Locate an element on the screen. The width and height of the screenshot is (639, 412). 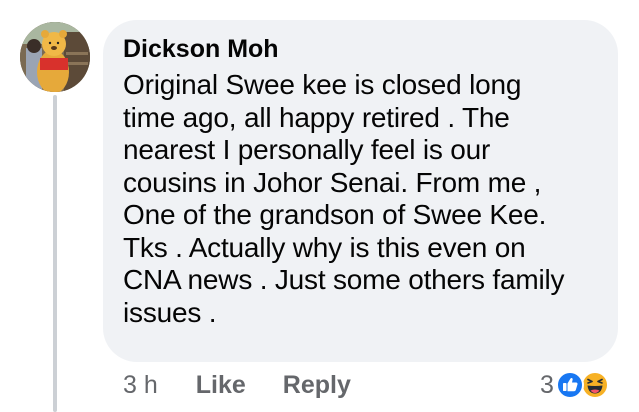
avatar-image is located at coordinates (55, 57).